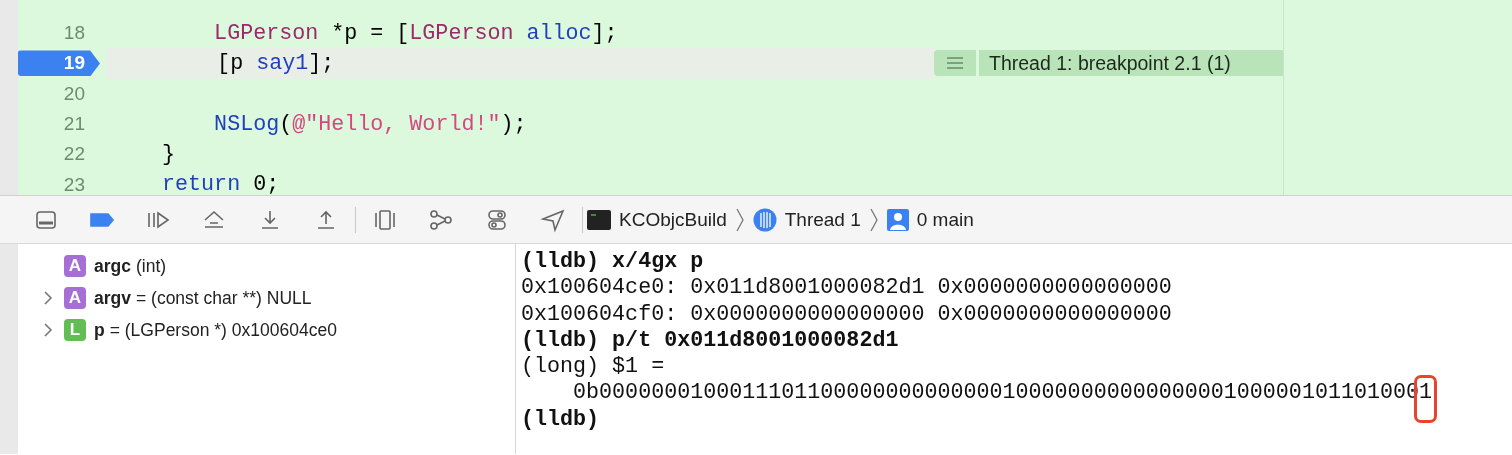  I want to click on breadcrumb-item: 0 main, so click(930, 219).